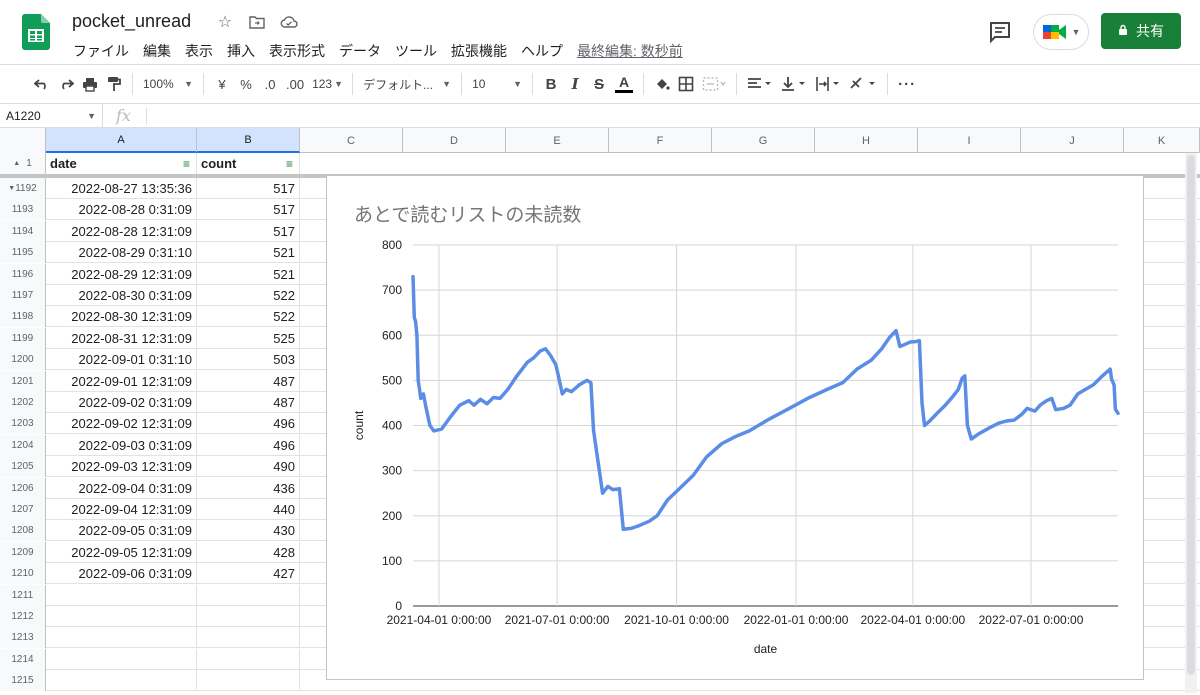 The height and width of the screenshot is (695, 1200). Describe the element at coordinates (1061, 32) in the screenshot. I see `meet-button: ▼` at that location.